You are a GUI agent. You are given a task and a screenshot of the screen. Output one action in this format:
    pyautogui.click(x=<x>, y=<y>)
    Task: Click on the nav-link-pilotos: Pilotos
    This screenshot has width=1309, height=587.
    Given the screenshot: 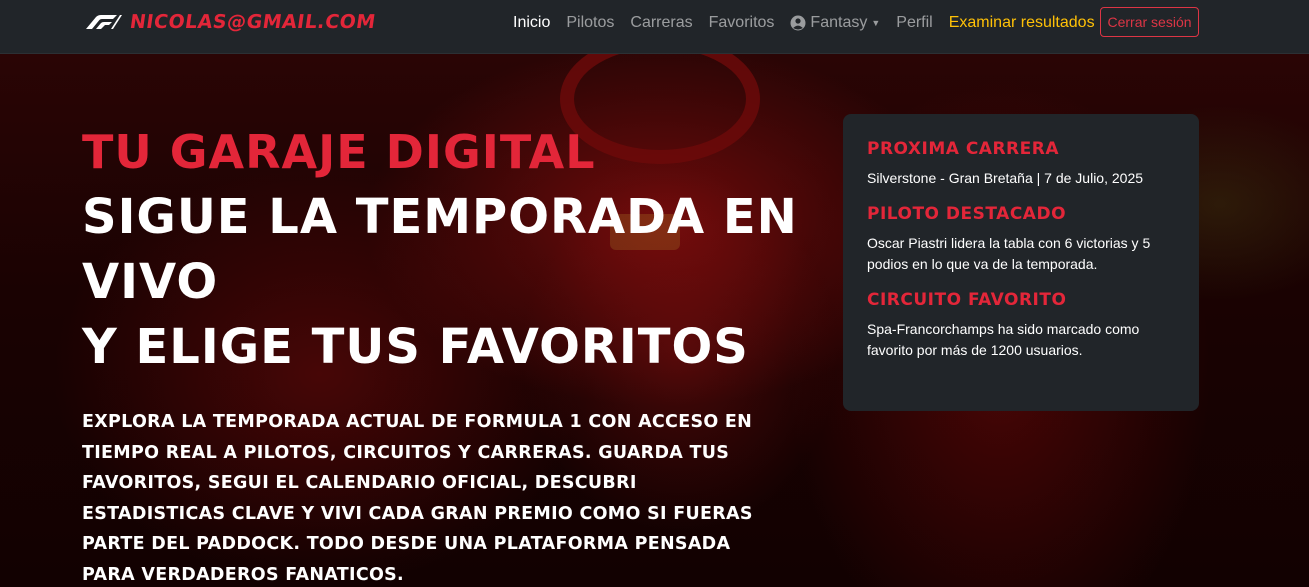 What is the action you would take?
    pyautogui.click(x=590, y=23)
    